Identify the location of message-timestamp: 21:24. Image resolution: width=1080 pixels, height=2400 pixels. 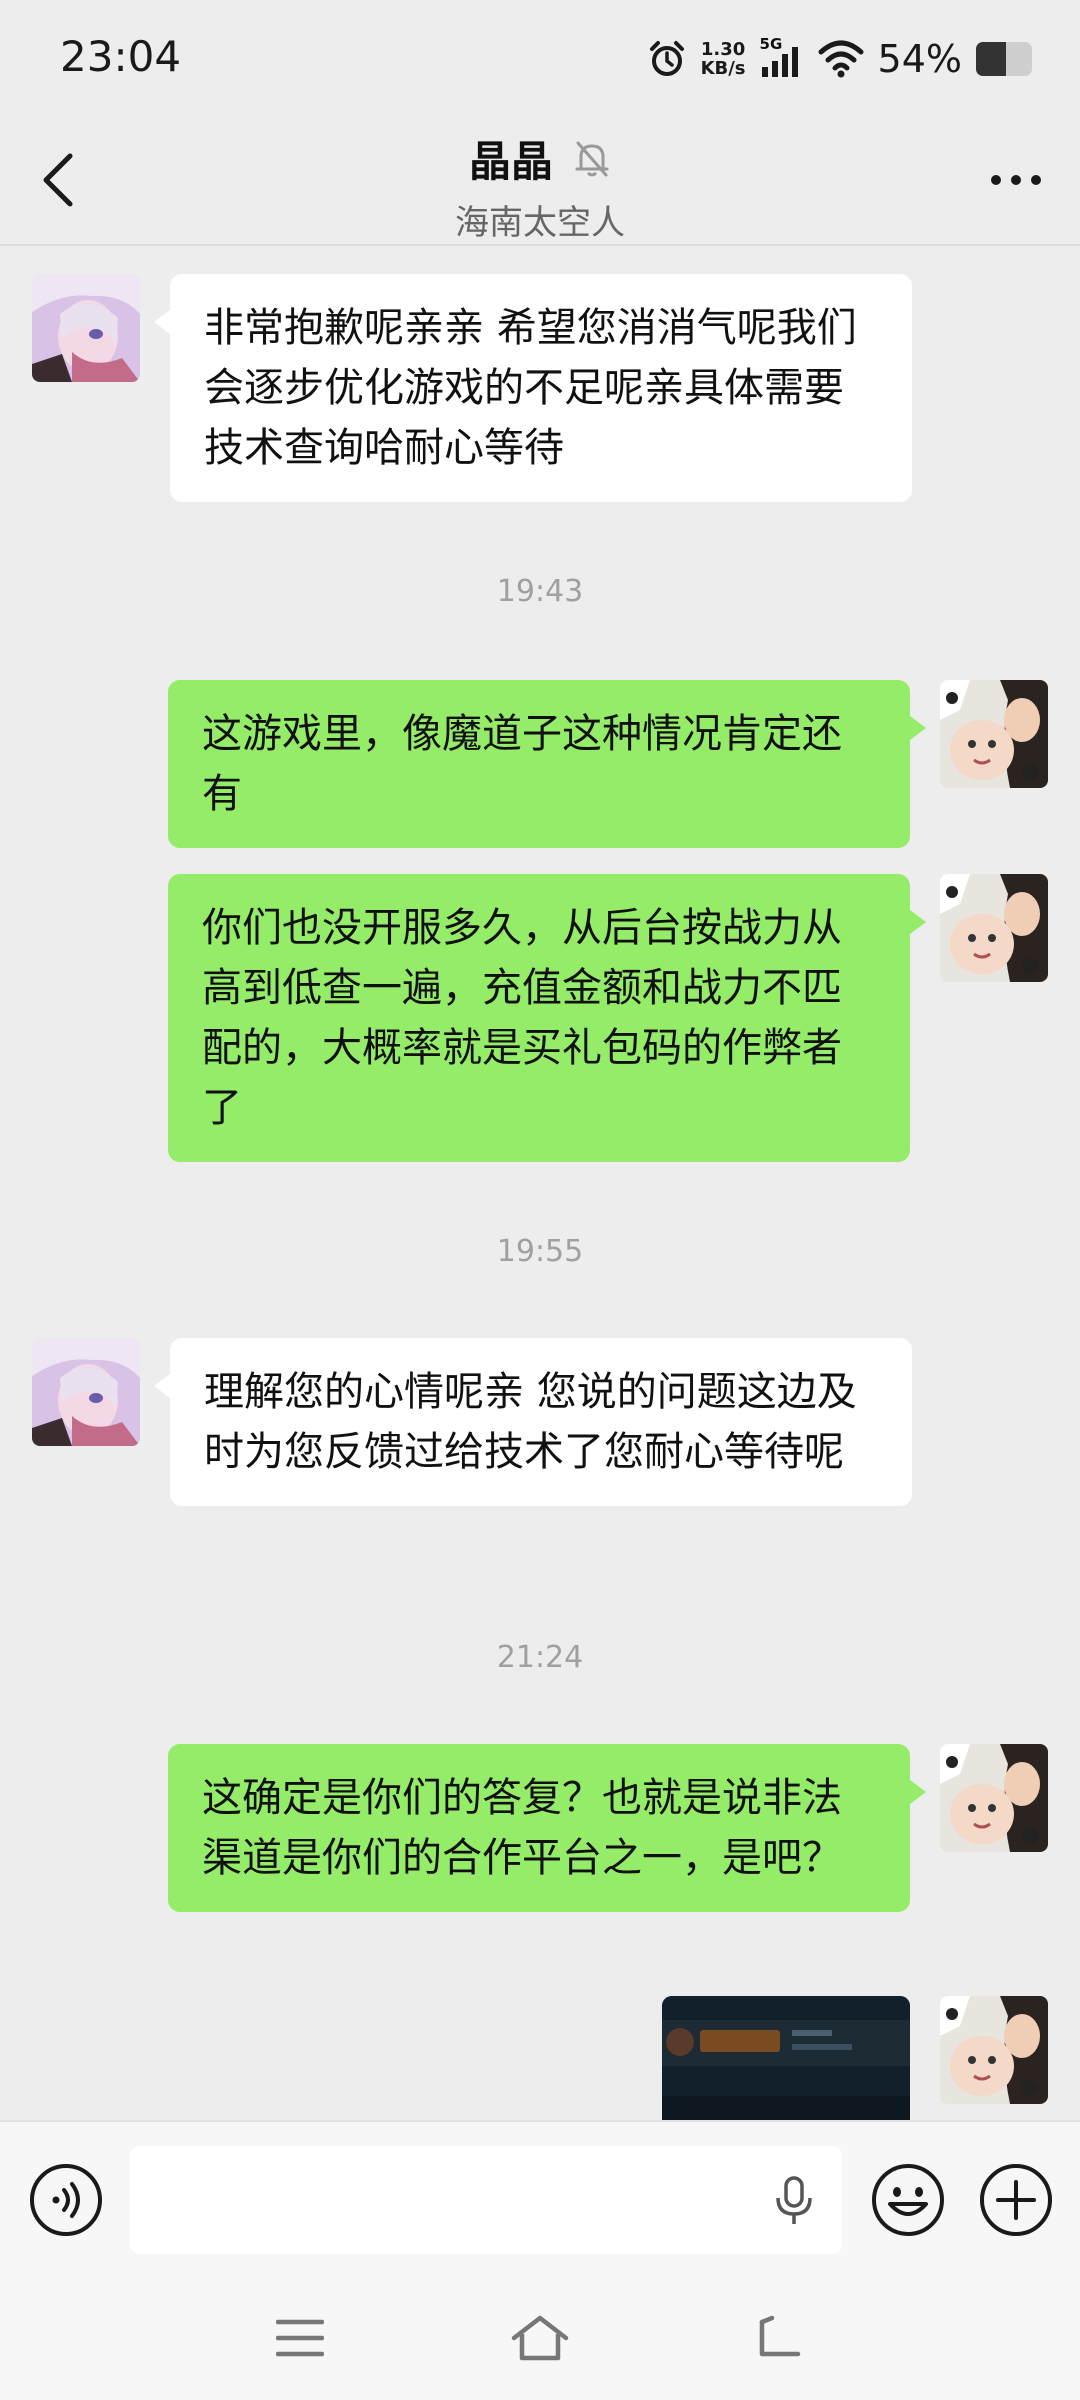
(540, 1657).